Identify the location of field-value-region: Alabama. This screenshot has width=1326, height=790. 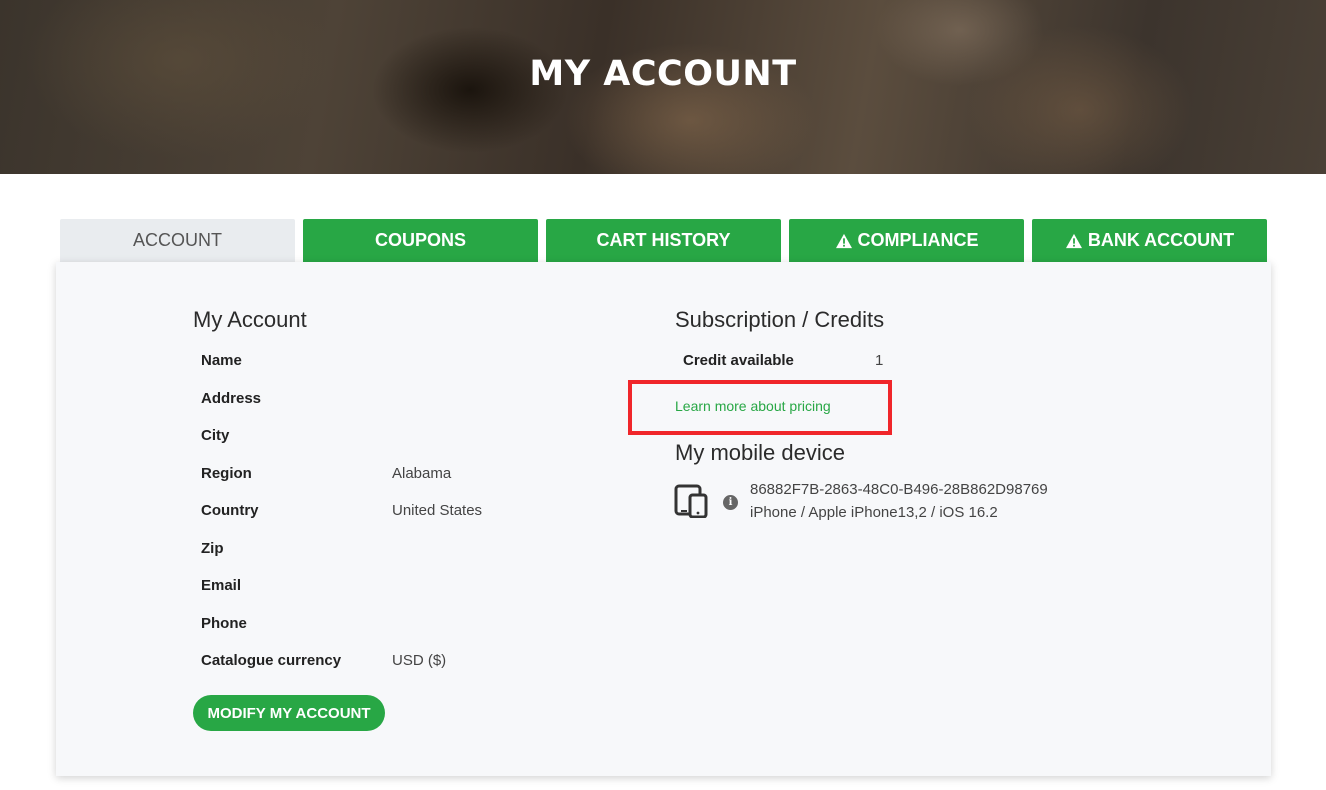
(422, 473).